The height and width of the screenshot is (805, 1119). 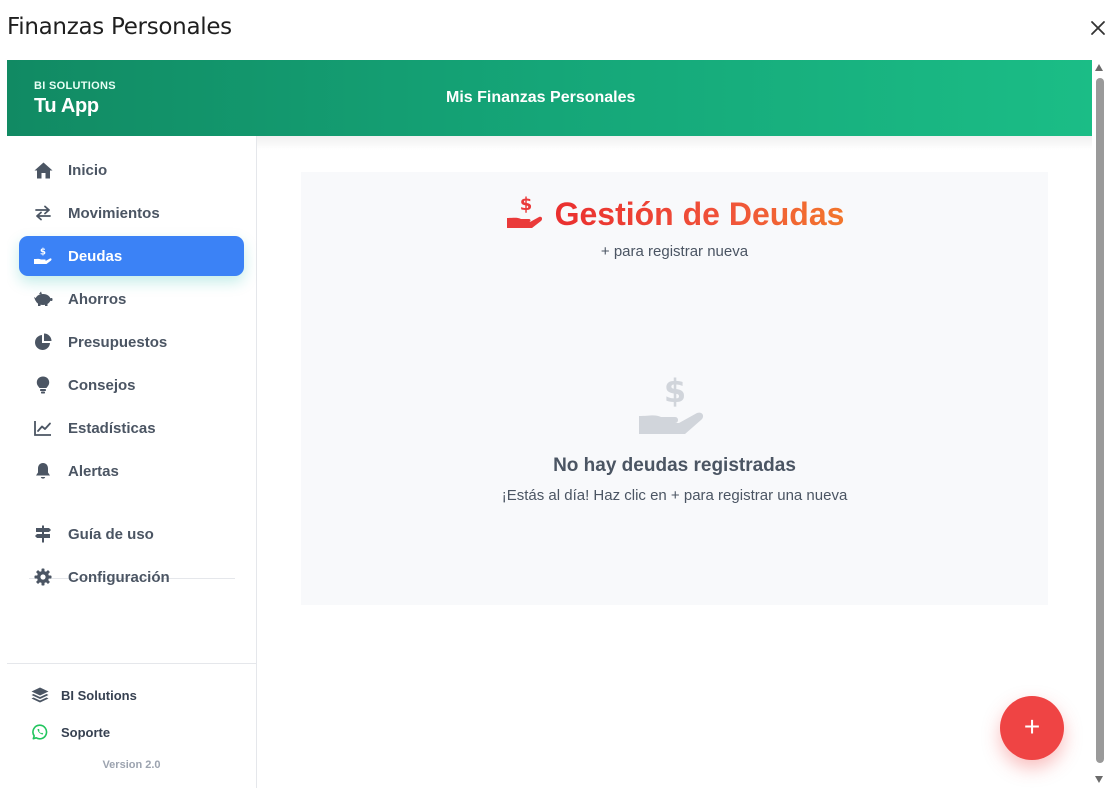 I want to click on sidebar-item-label: Ahorros, so click(x=97, y=299).